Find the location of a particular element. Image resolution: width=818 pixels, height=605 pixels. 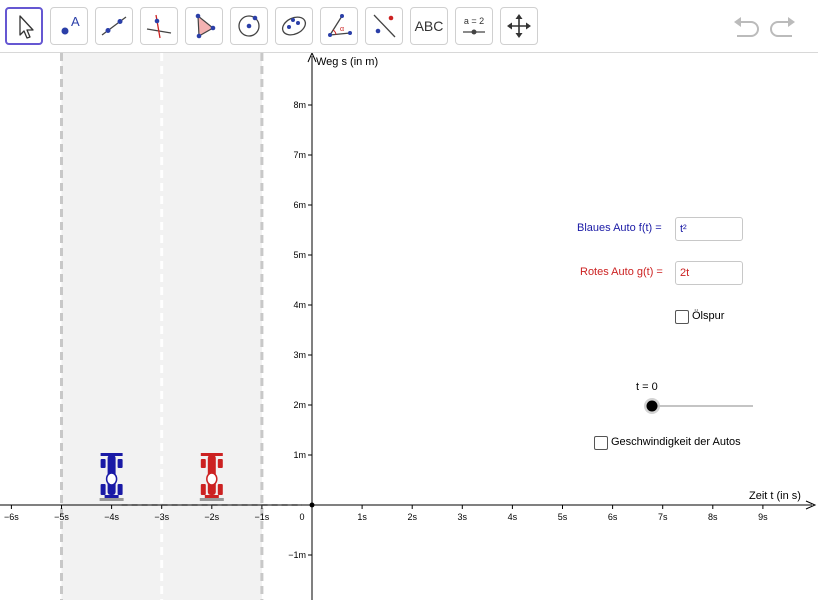

angle-tool-button: α is located at coordinates (339, 26).